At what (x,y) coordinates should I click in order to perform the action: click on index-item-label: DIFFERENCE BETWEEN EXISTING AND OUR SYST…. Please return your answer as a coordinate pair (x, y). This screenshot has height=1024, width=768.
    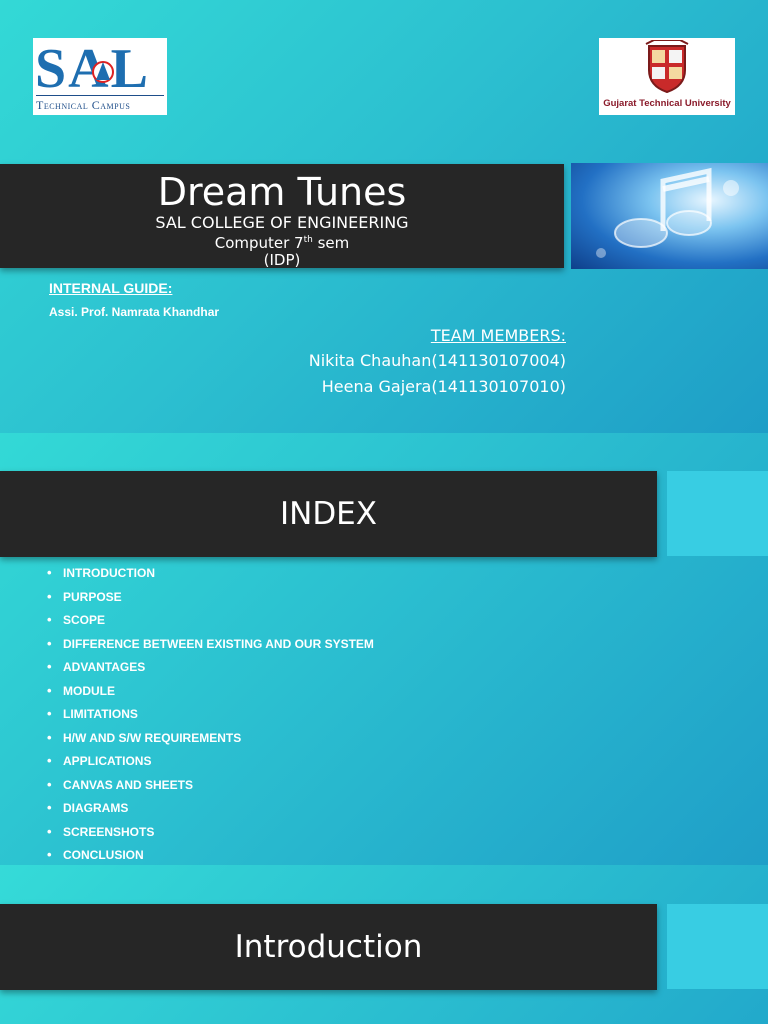
    Looking at the image, I should click on (218, 643).